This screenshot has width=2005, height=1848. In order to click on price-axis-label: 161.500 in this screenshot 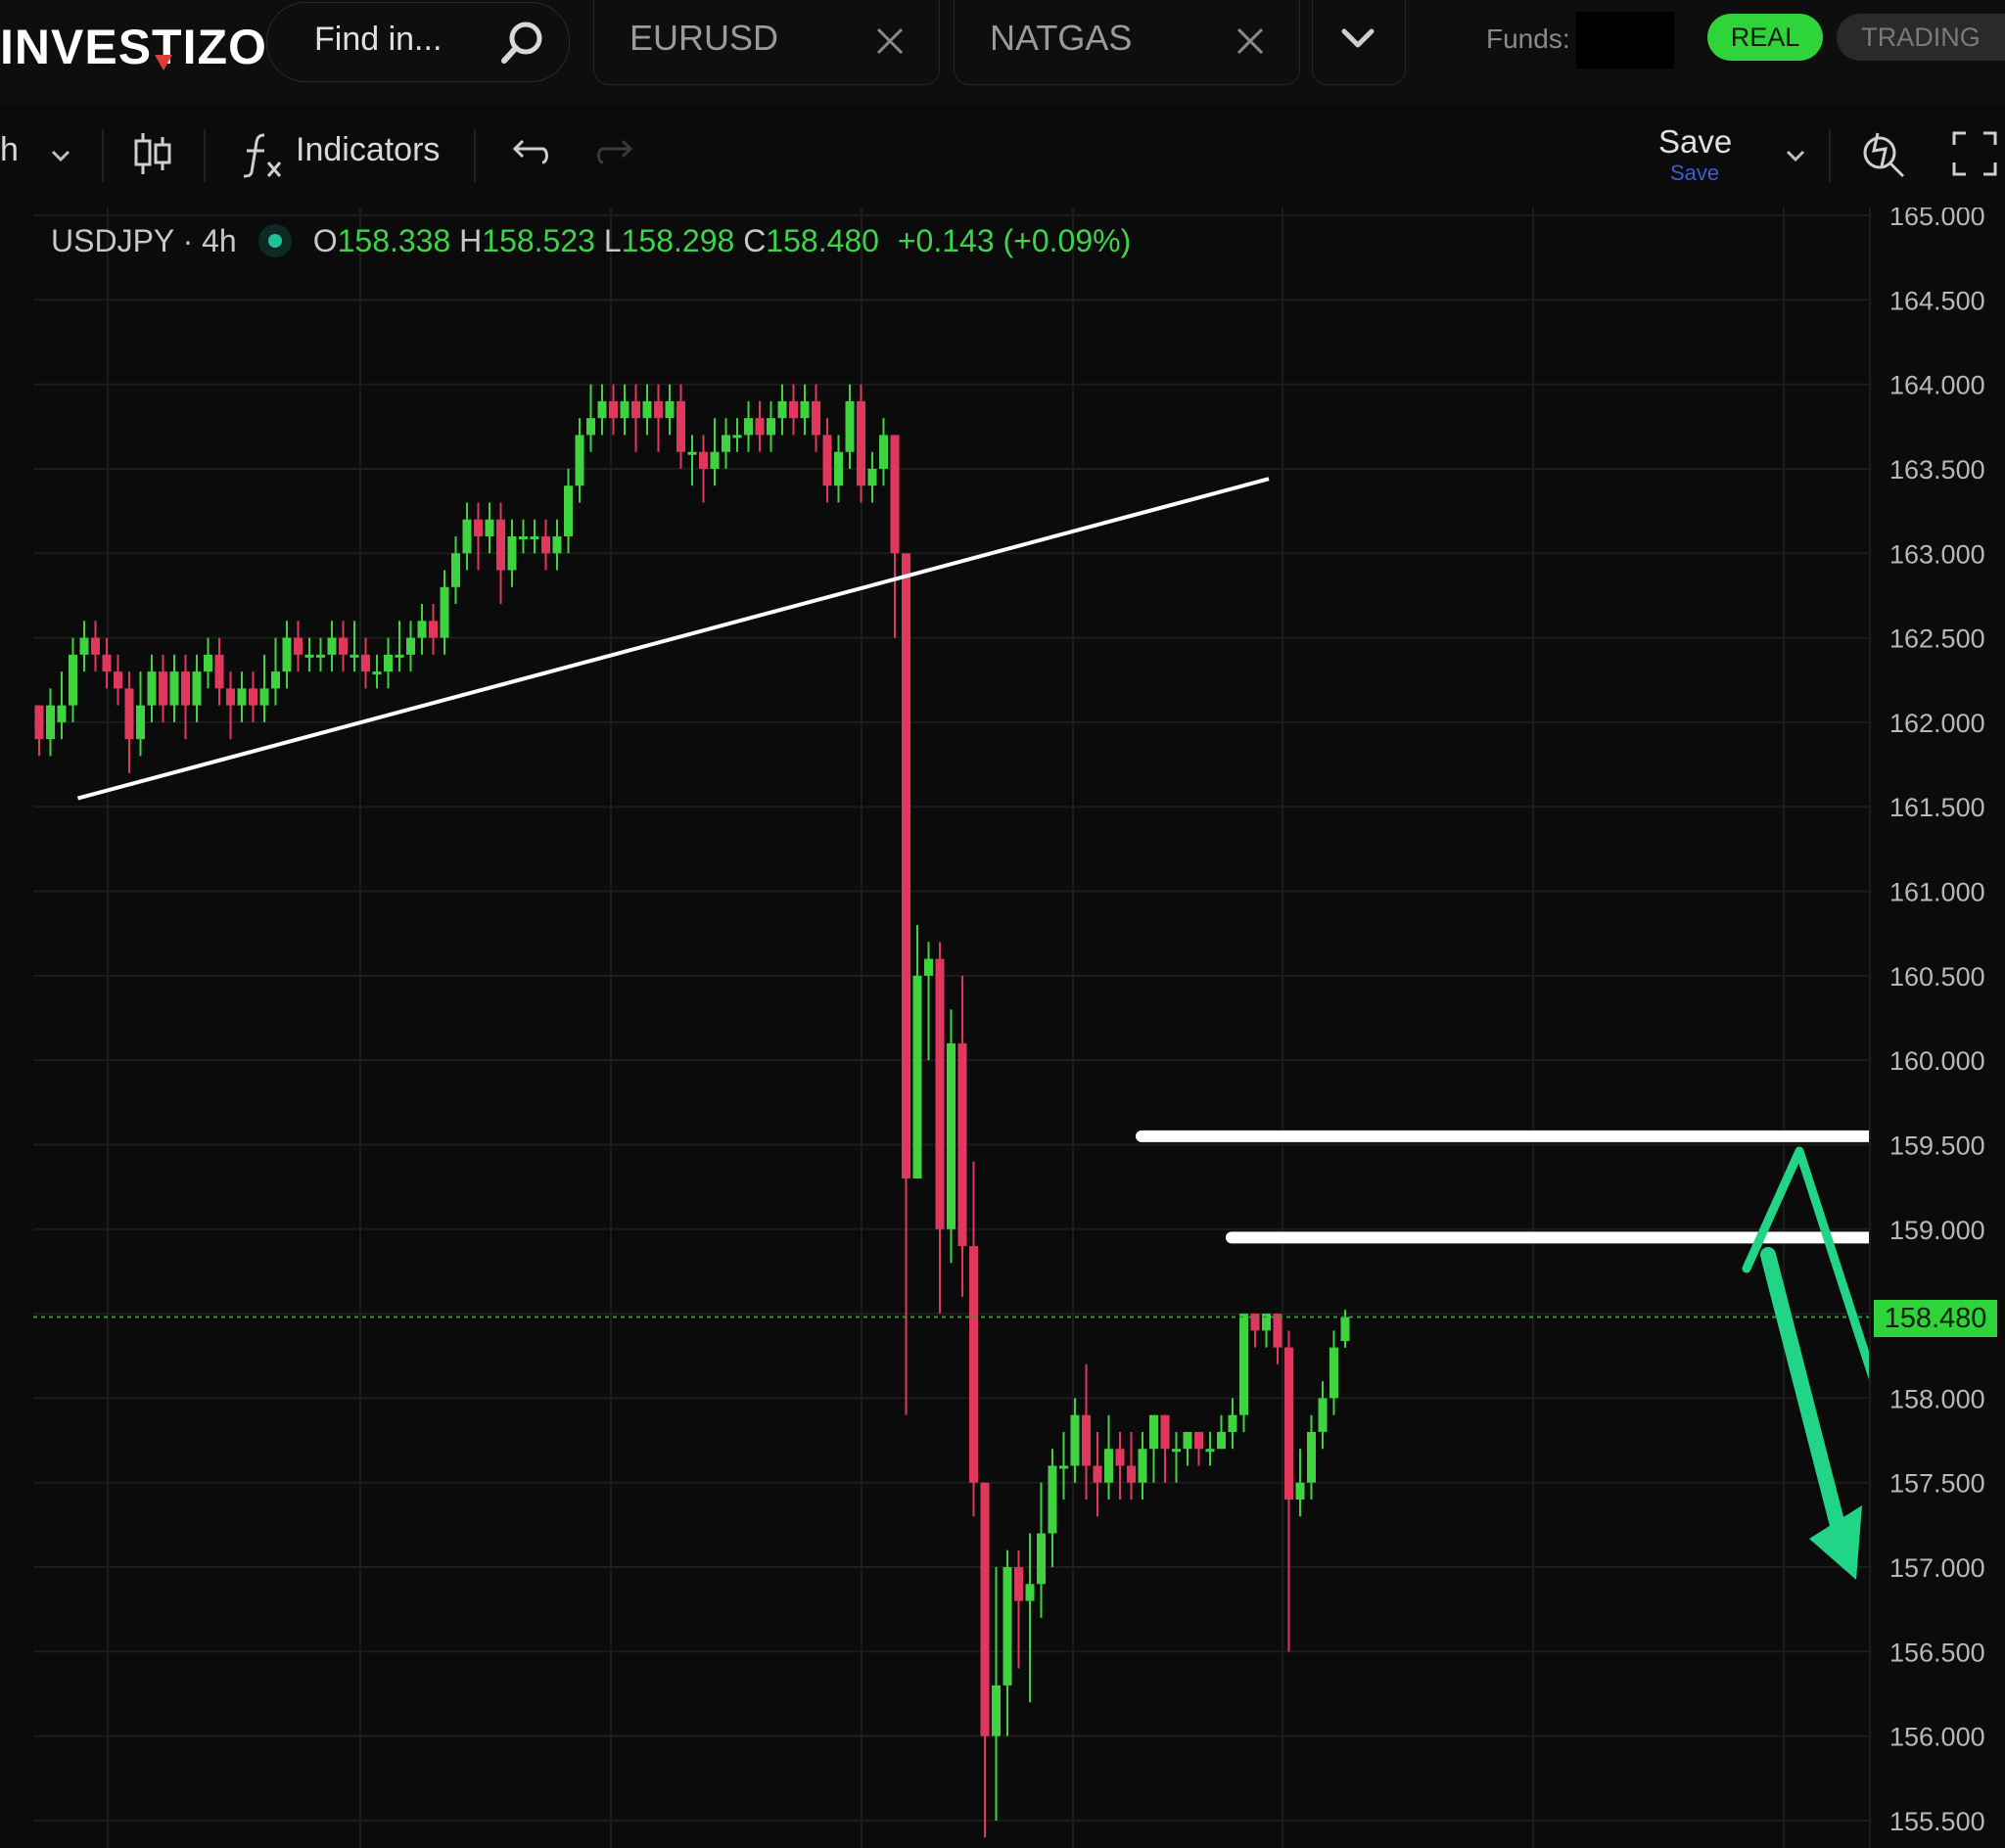, I will do `click(1937, 807)`.